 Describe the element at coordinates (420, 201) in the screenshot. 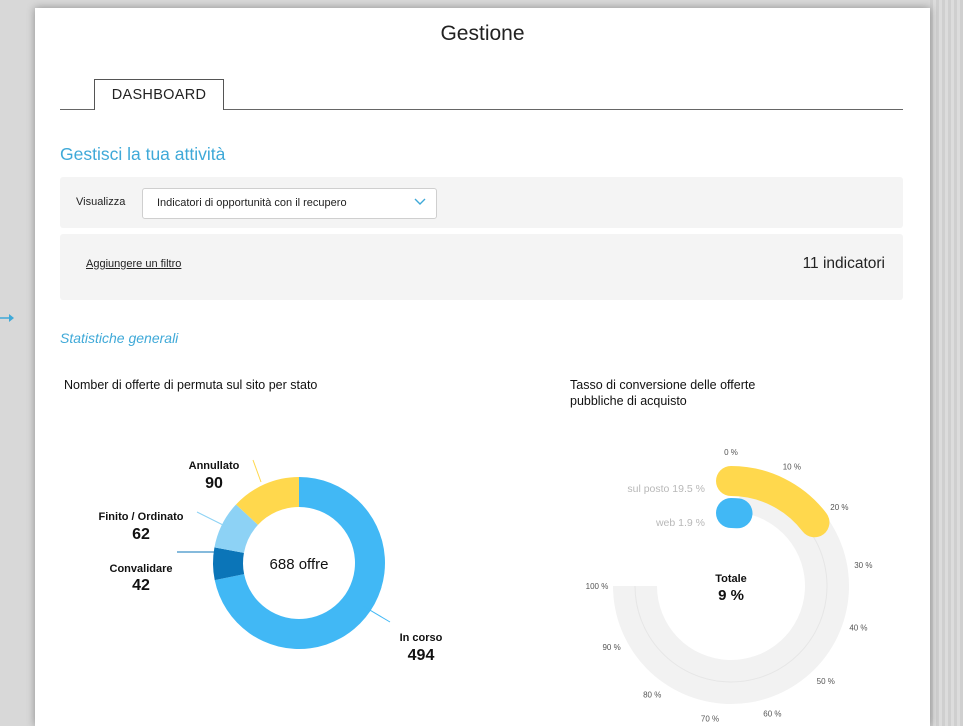

I see `chevron-down-icon` at that location.